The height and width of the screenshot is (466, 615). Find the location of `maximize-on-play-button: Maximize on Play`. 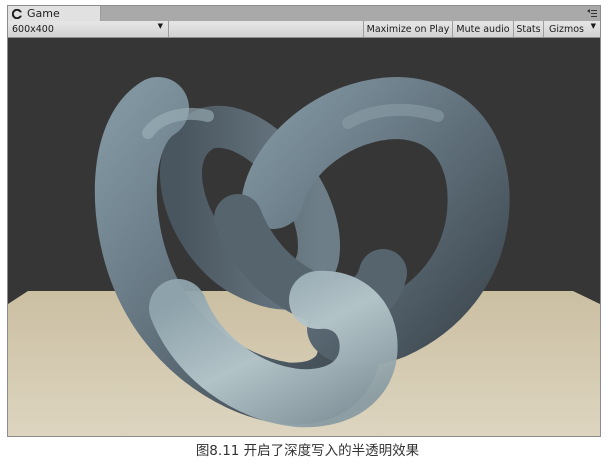

maximize-on-play-button: Maximize on Play is located at coordinates (407, 29).